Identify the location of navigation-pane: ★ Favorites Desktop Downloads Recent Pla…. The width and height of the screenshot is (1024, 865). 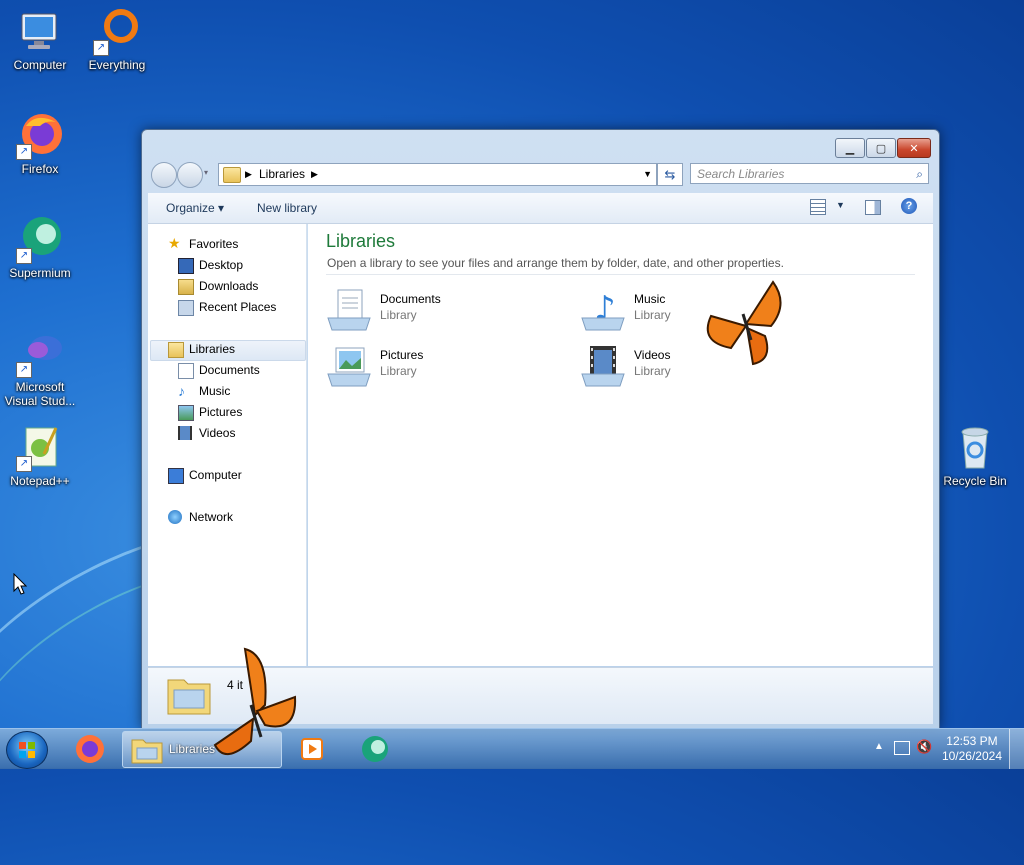
(227, 445).